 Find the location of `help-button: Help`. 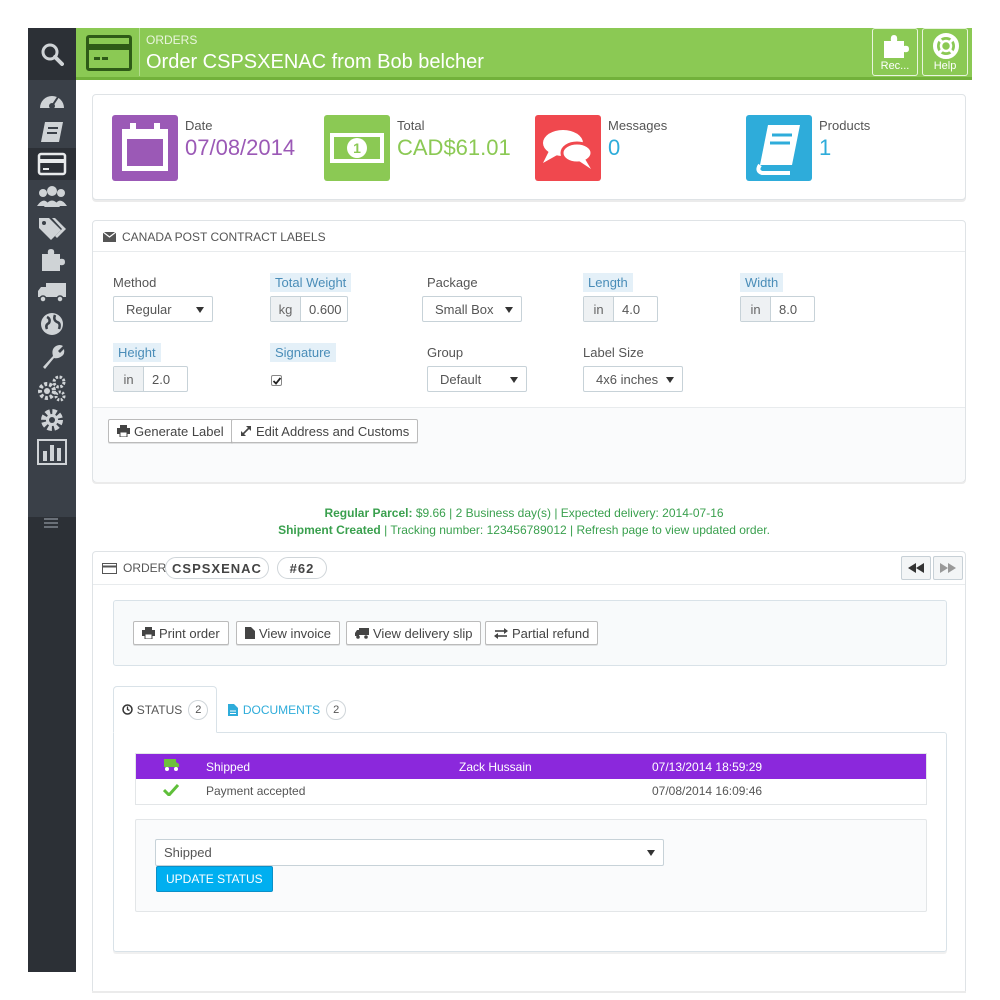

help-button: Help is located at coordinates (945, 52).